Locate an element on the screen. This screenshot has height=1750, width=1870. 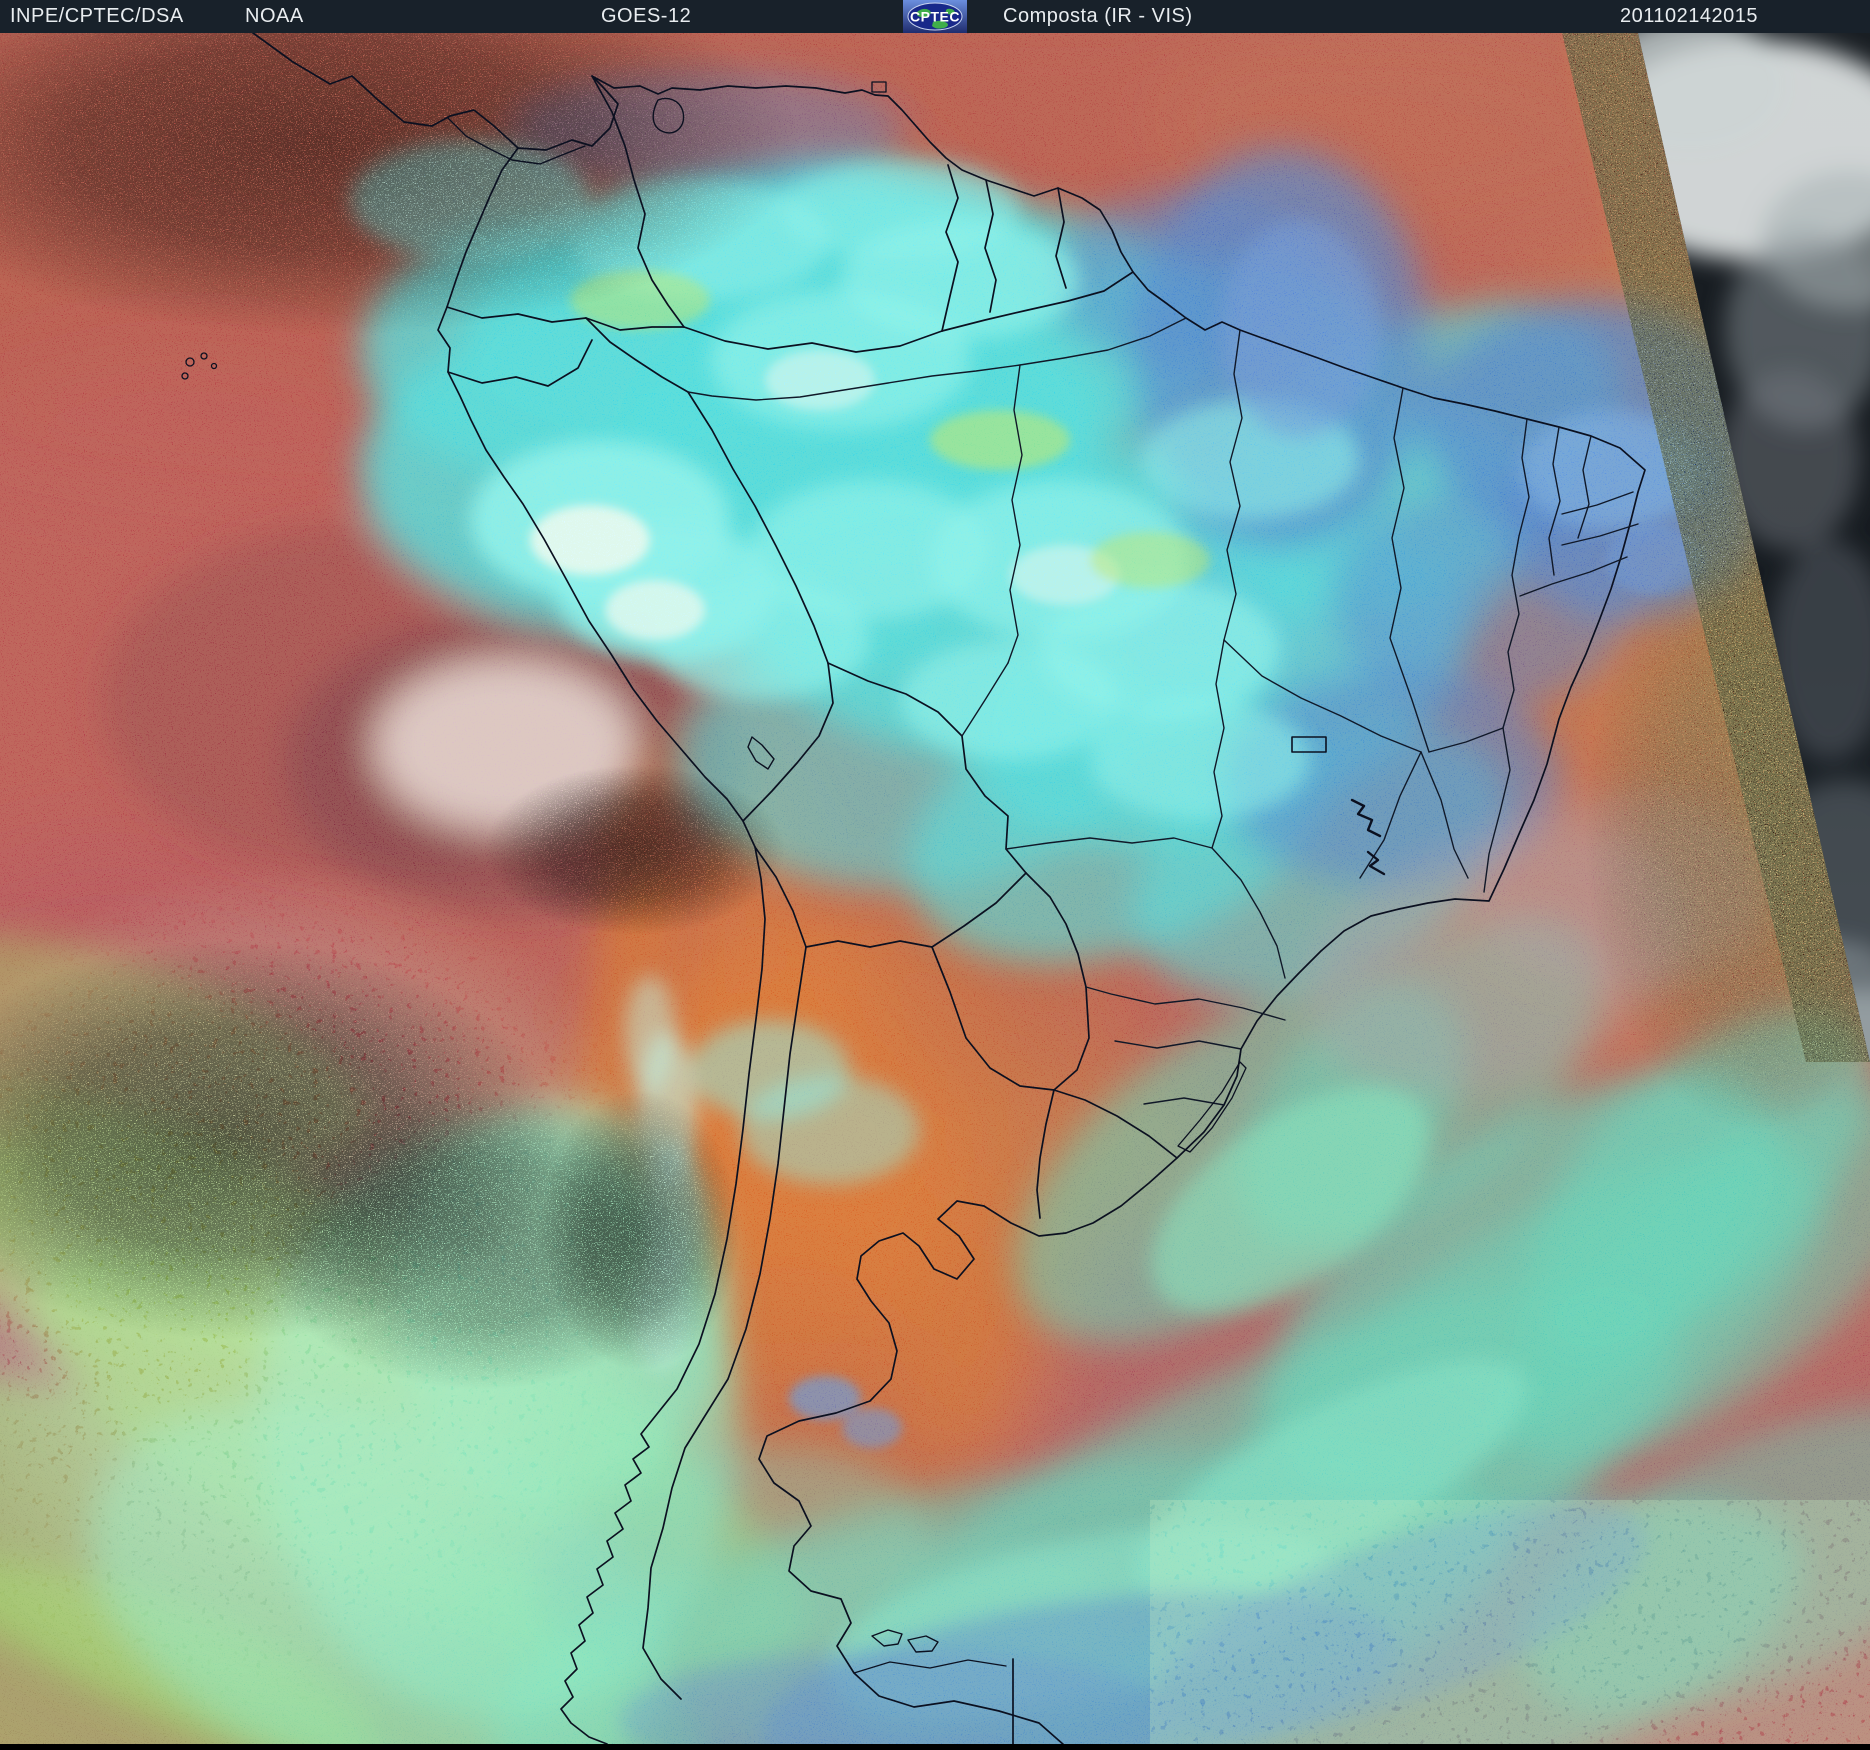
cptec-logo: CPTEC is located at coordinates (935, 16).